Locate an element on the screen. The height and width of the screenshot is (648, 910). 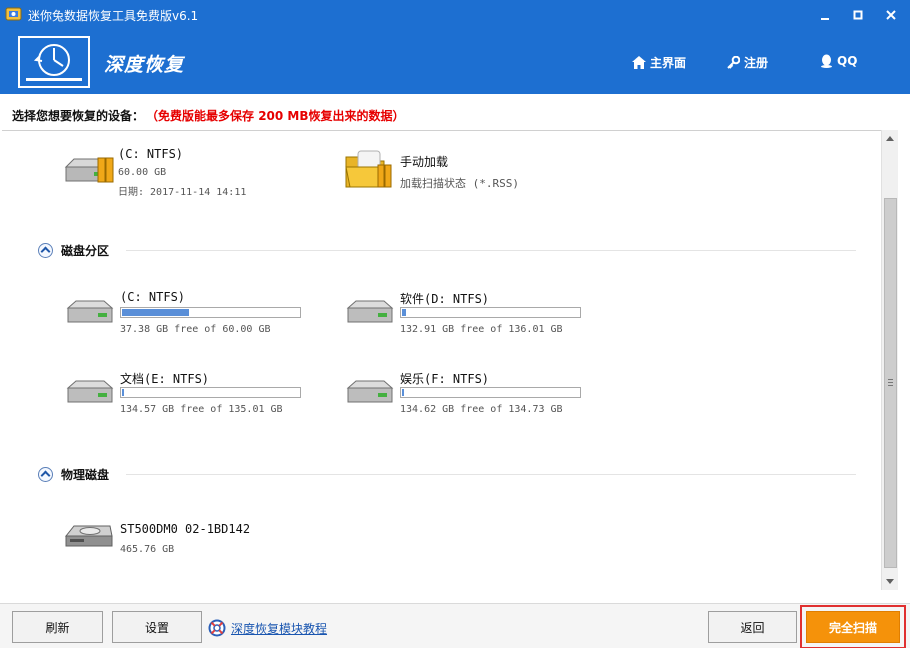
vertical-scrollbar is located at coordinates (889, 360).